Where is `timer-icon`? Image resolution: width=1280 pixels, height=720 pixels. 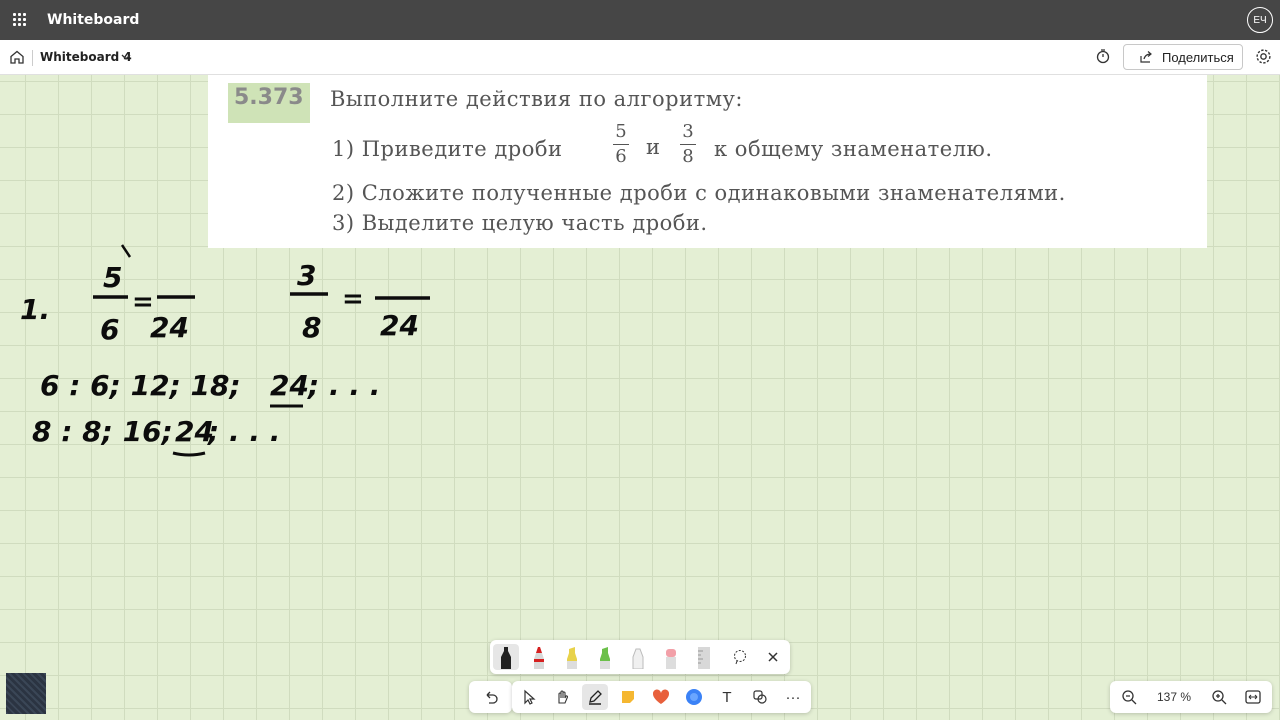 timer-icon is located at coordinates (1103, 56).